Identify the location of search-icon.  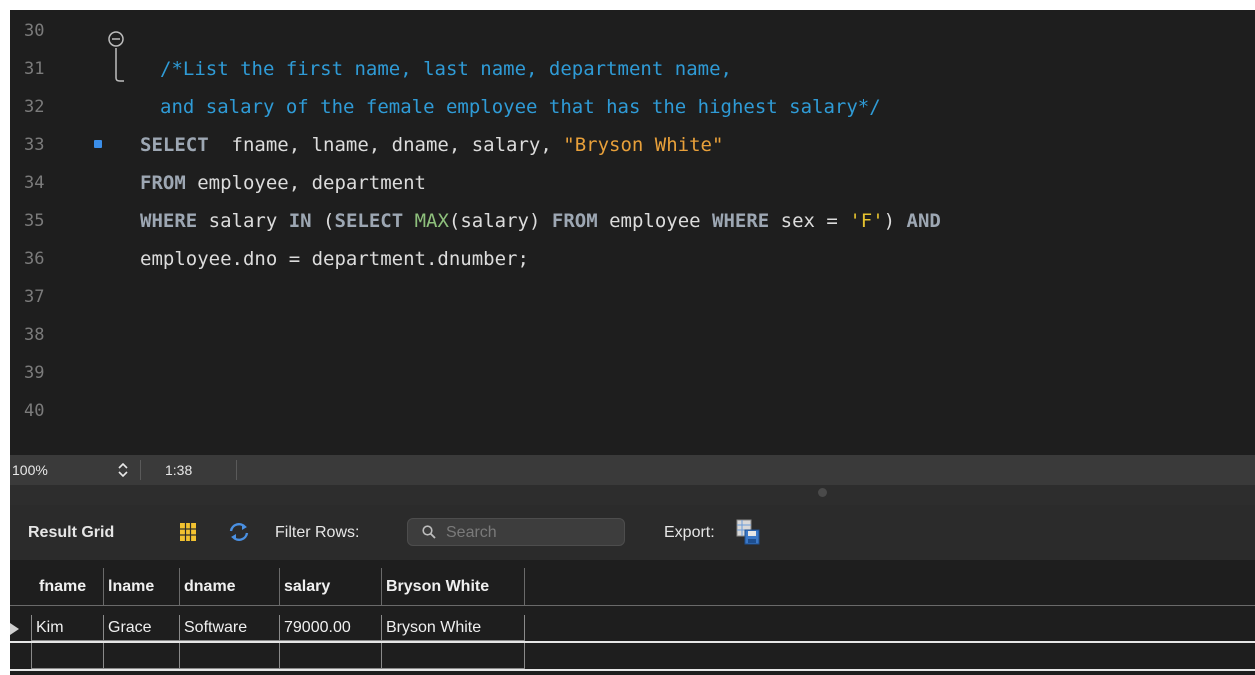
(429, 532).